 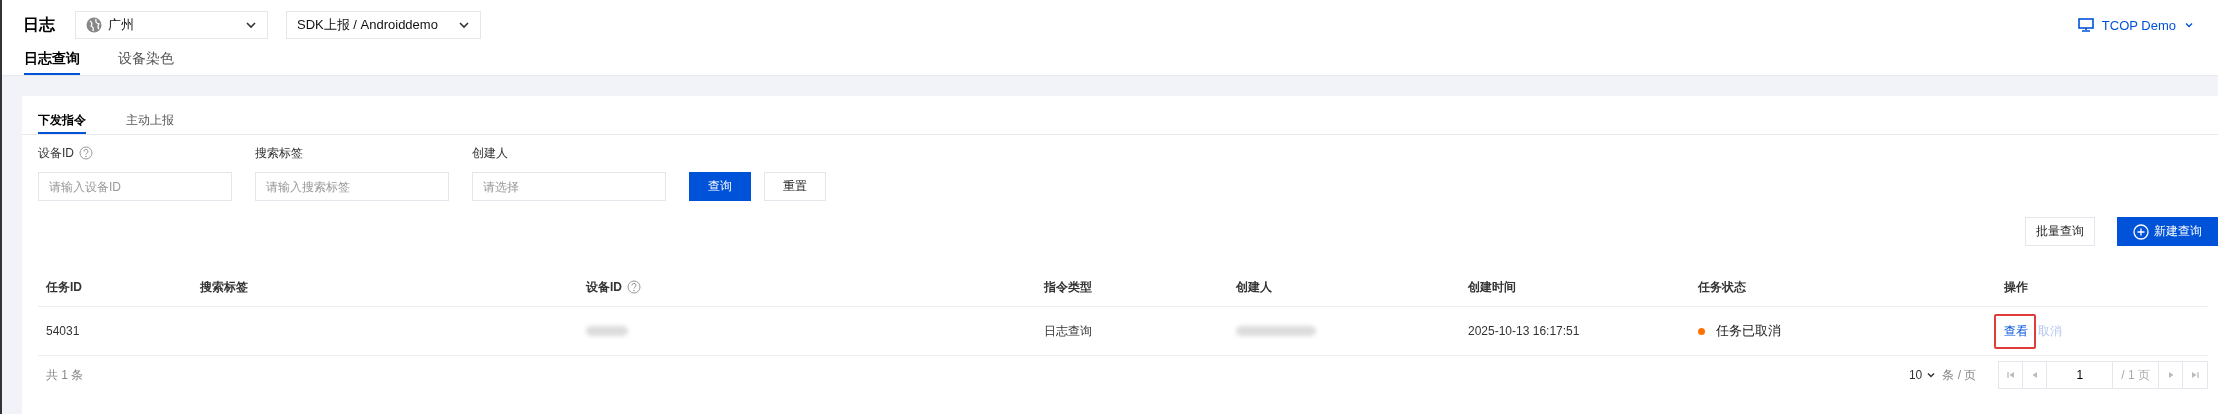 I want to click on reset-button: 重置, so click(x=795, y=186).